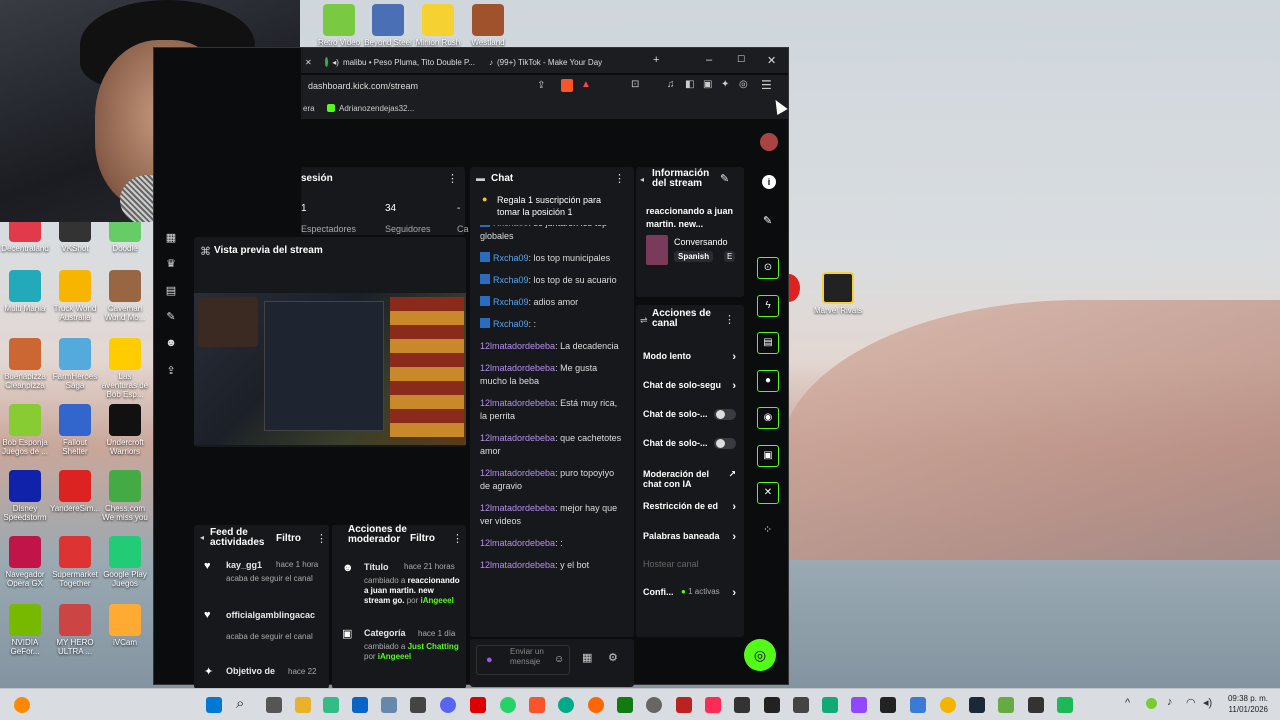 The width and height of the screenshot is (1280, 720). What do you see at coordinates (388, 25) in the screenshot?
I see `desktop-icon: Beyond Steel` at bounding box center [388, 25].